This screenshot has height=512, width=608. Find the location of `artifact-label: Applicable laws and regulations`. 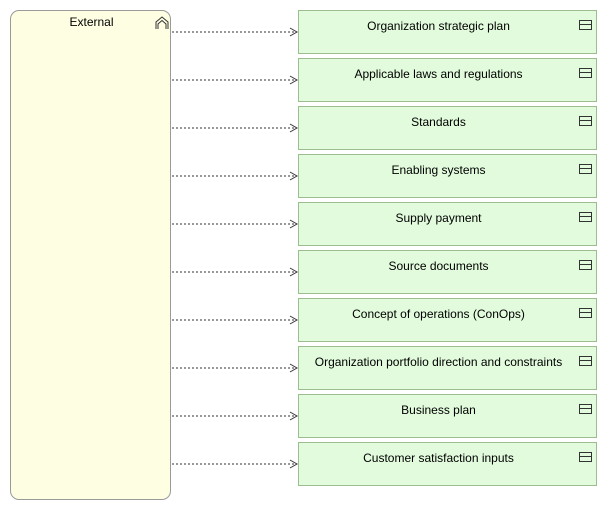

artifact-label: Applicable laws and regulations is located at coordinates (438, 74).